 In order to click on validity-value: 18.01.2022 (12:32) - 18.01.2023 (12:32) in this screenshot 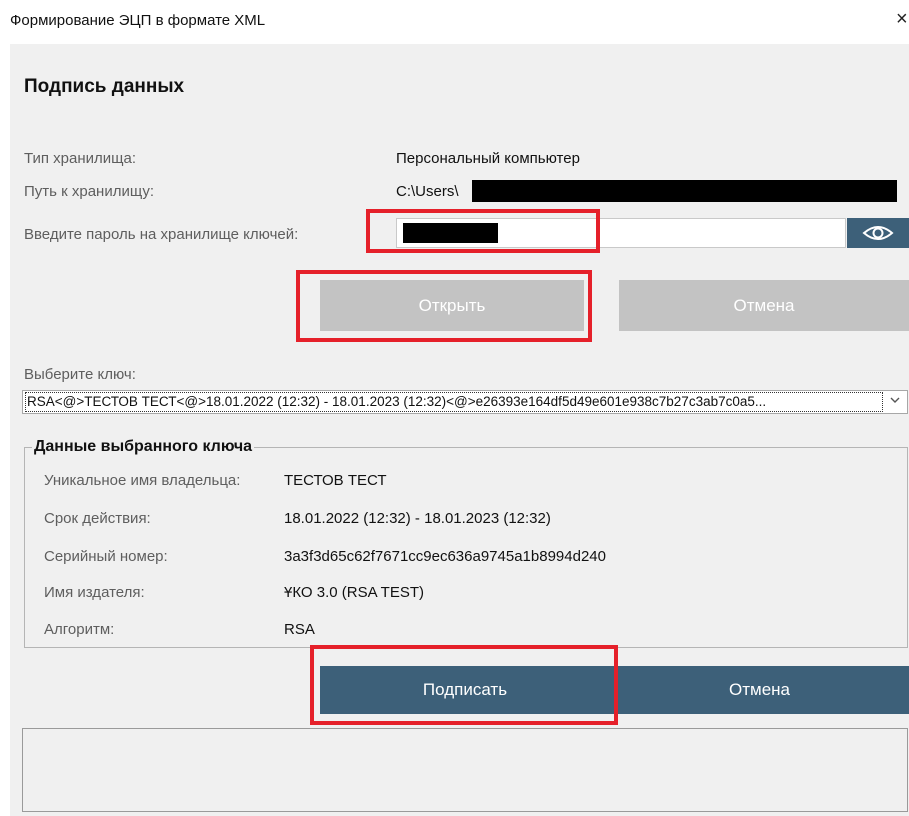, I will do `click(417, 518)`.